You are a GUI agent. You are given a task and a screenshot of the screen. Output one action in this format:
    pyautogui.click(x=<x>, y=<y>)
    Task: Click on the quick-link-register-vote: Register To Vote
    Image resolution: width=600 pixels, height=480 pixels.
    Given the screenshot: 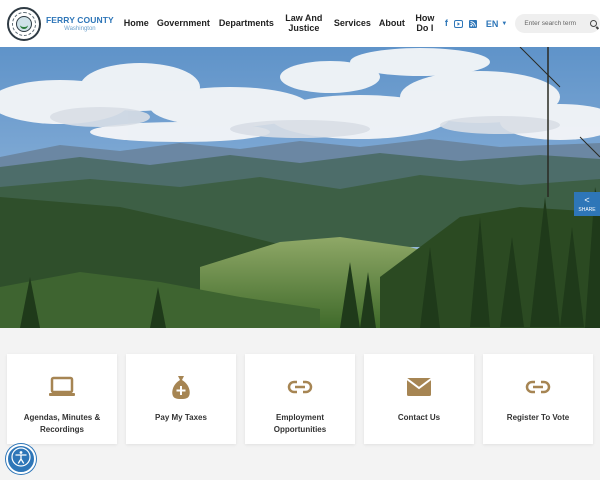 What is the action you would take?
    pyautogui.click(x=538, y=399)
    